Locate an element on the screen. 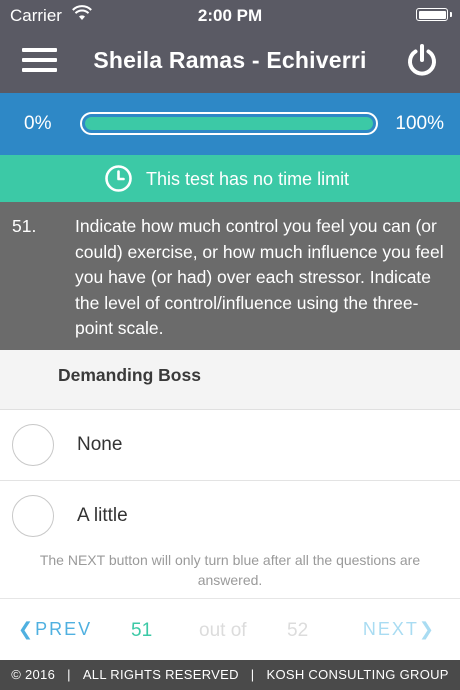 This screenshot has width=460, height=690. progress-end-label: 100% is located at coordinates (419, 123).